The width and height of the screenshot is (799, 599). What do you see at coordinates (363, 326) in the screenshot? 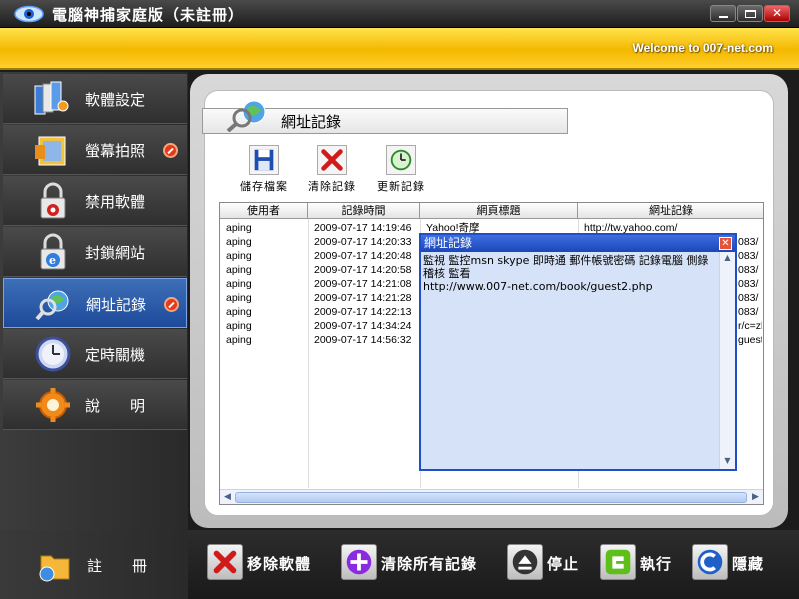
I see `table-cell-time: 2009-07-17 14:34:24` at bounding box center [363, 326].